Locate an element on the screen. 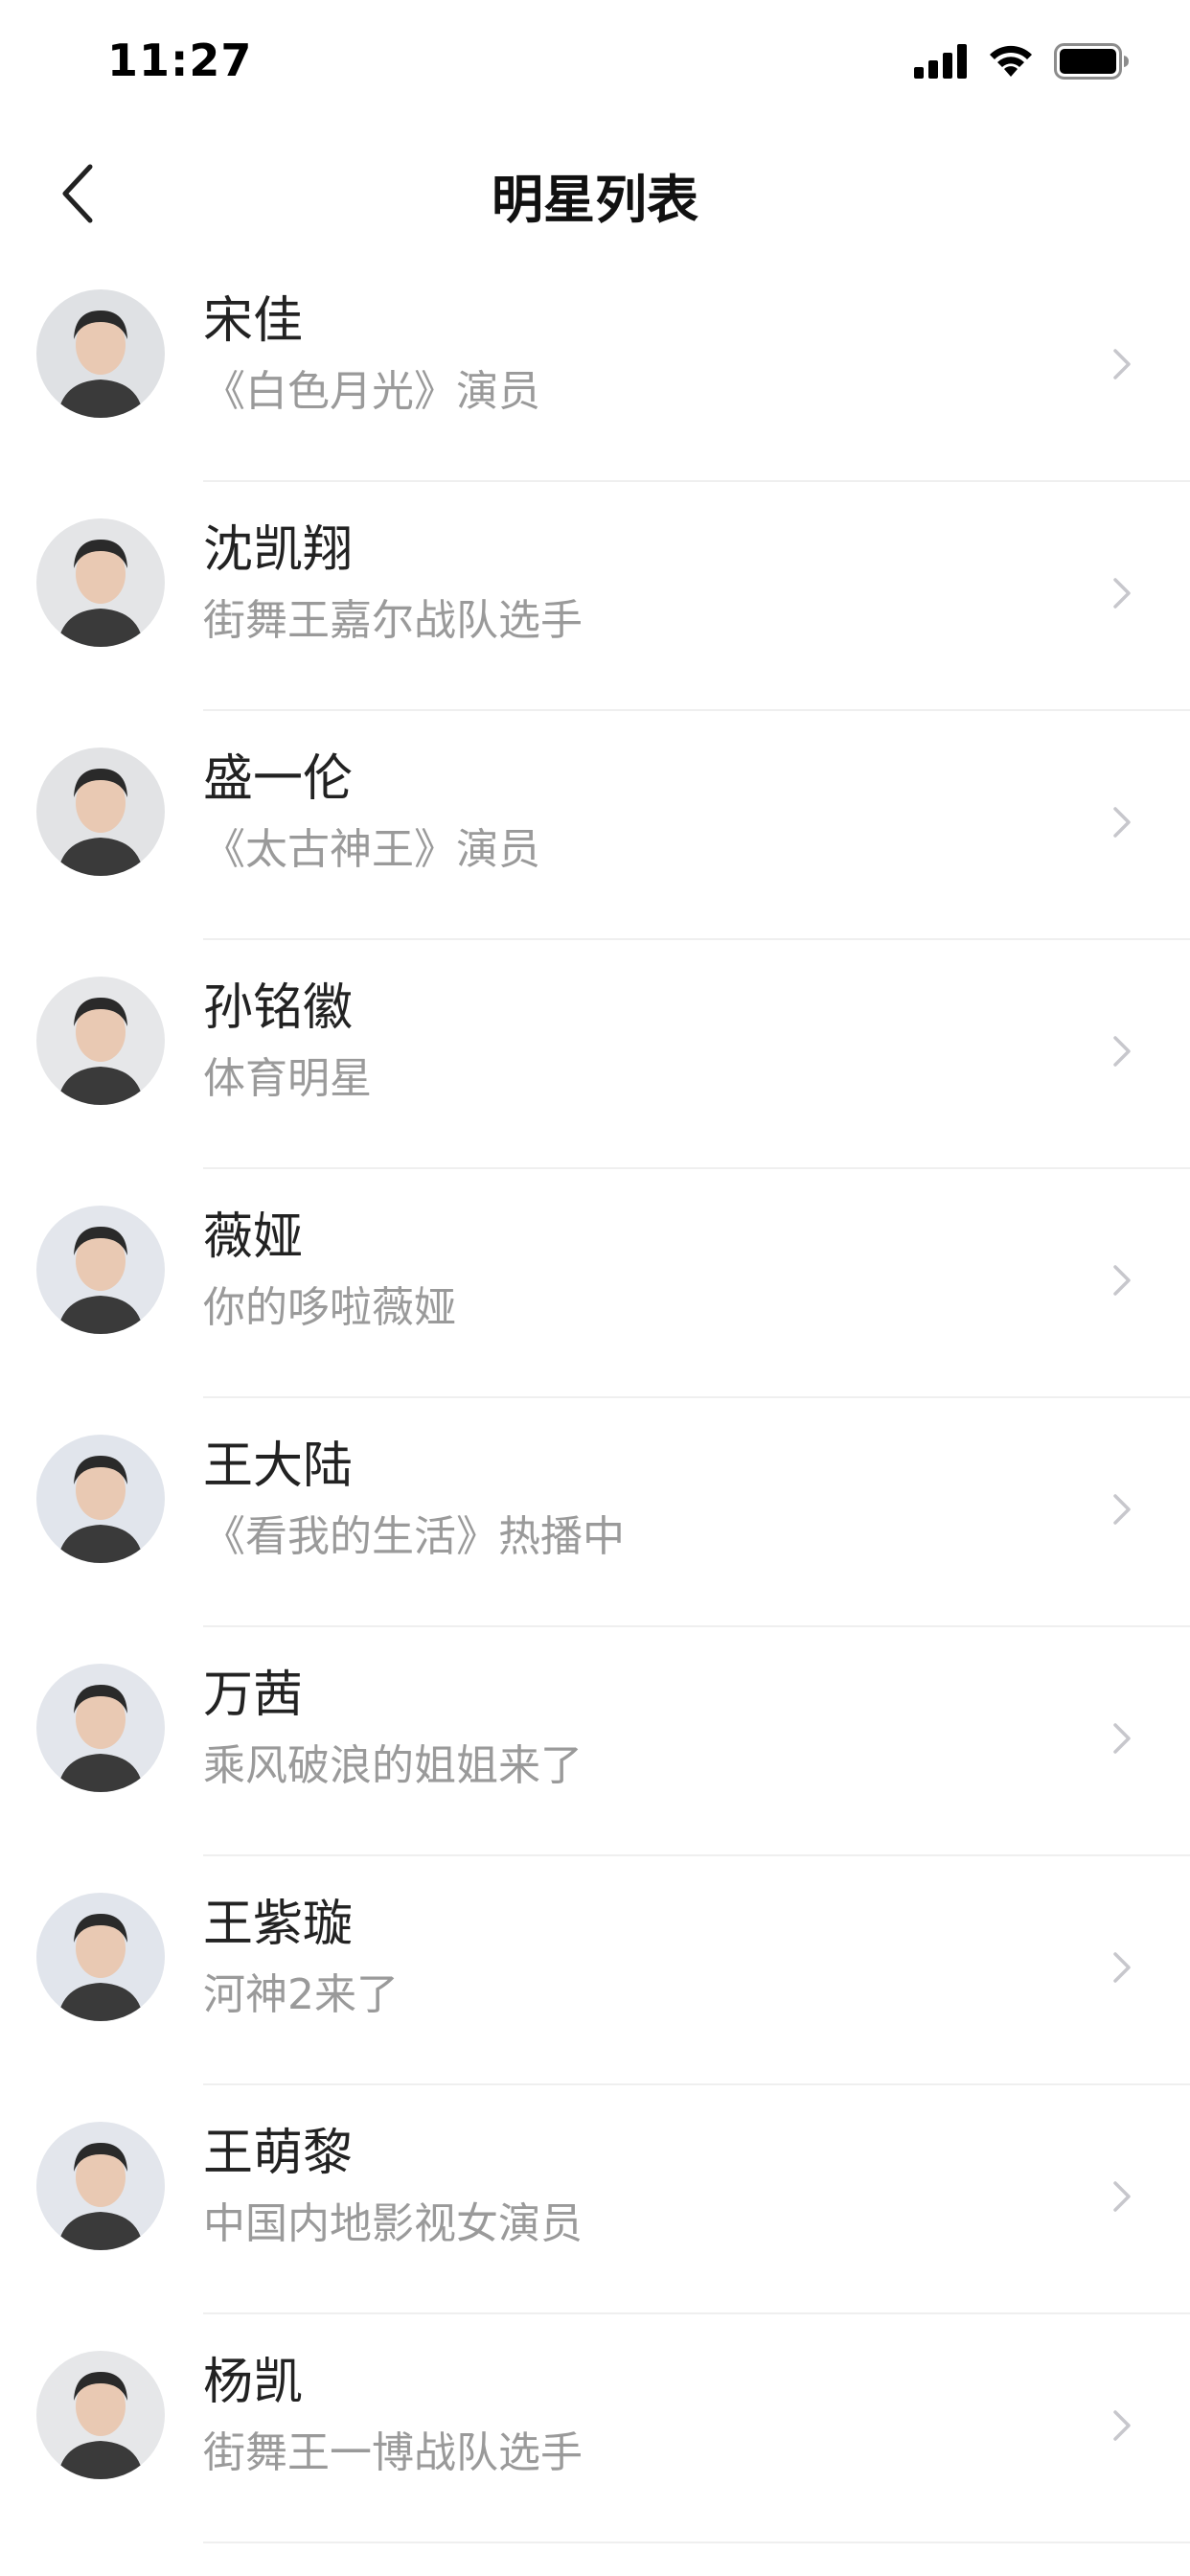 This screenshot has width=1190, height=2576. item-text: 盛一伦《太古神王》演员 is located at coordinates (372, 813).